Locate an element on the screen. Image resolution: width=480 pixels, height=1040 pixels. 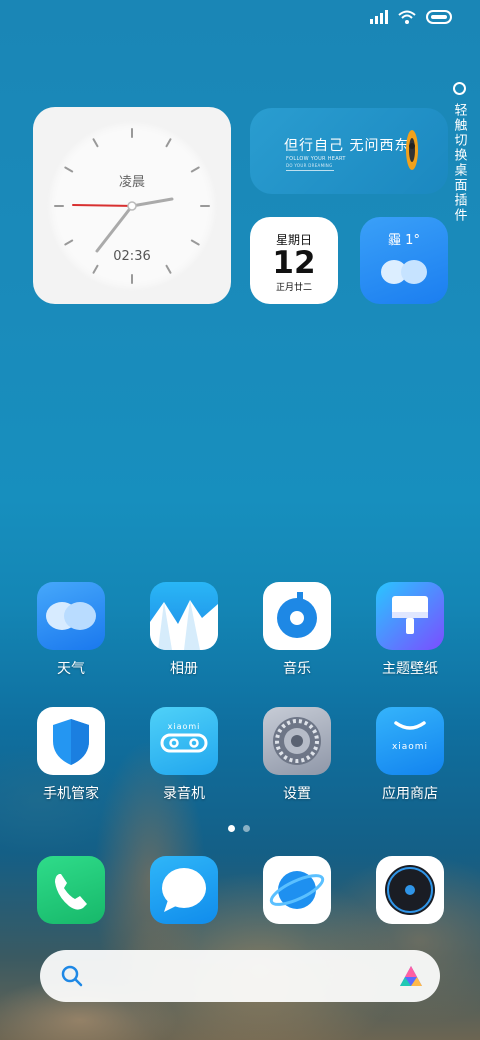
app-settings: 设置 is located at coordinates (297, 755).